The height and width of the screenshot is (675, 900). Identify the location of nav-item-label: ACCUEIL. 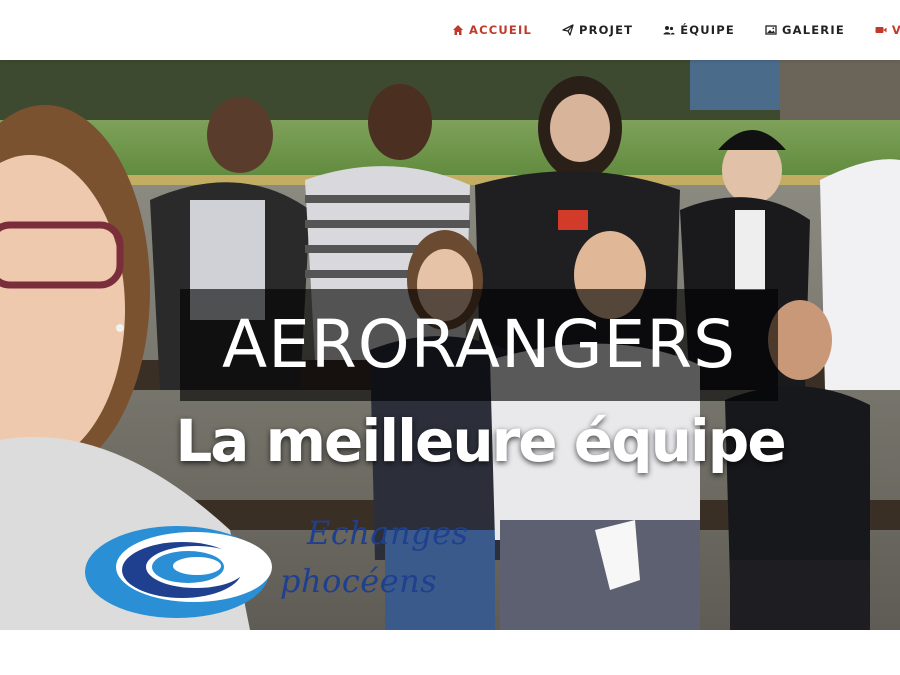
(500, 30).